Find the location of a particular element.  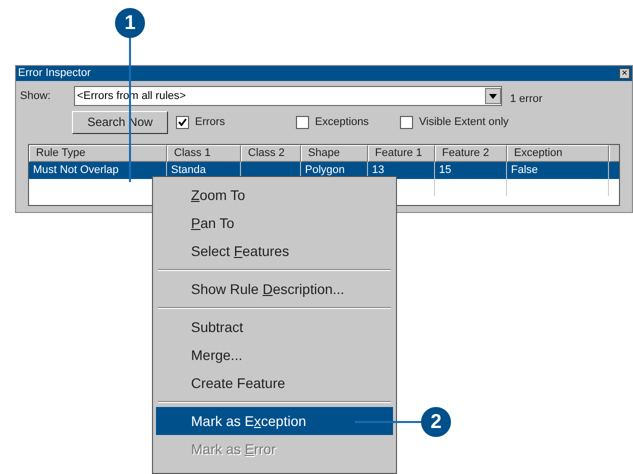

column-header: Feature 2 is located at coordinates (471, 153).